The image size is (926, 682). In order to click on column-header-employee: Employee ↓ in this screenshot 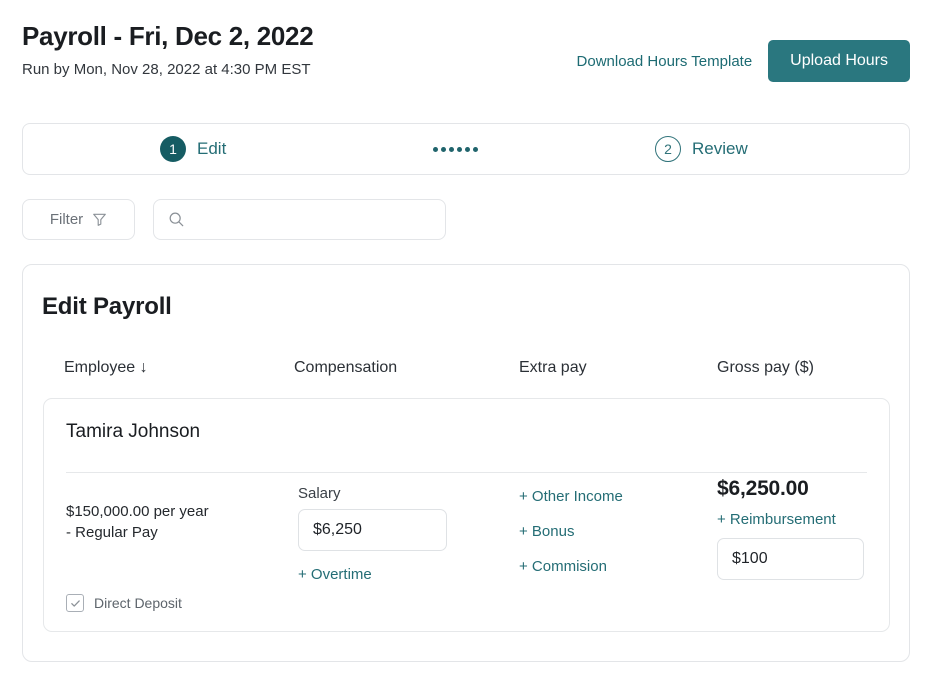, I will do `click(106, 368)`.